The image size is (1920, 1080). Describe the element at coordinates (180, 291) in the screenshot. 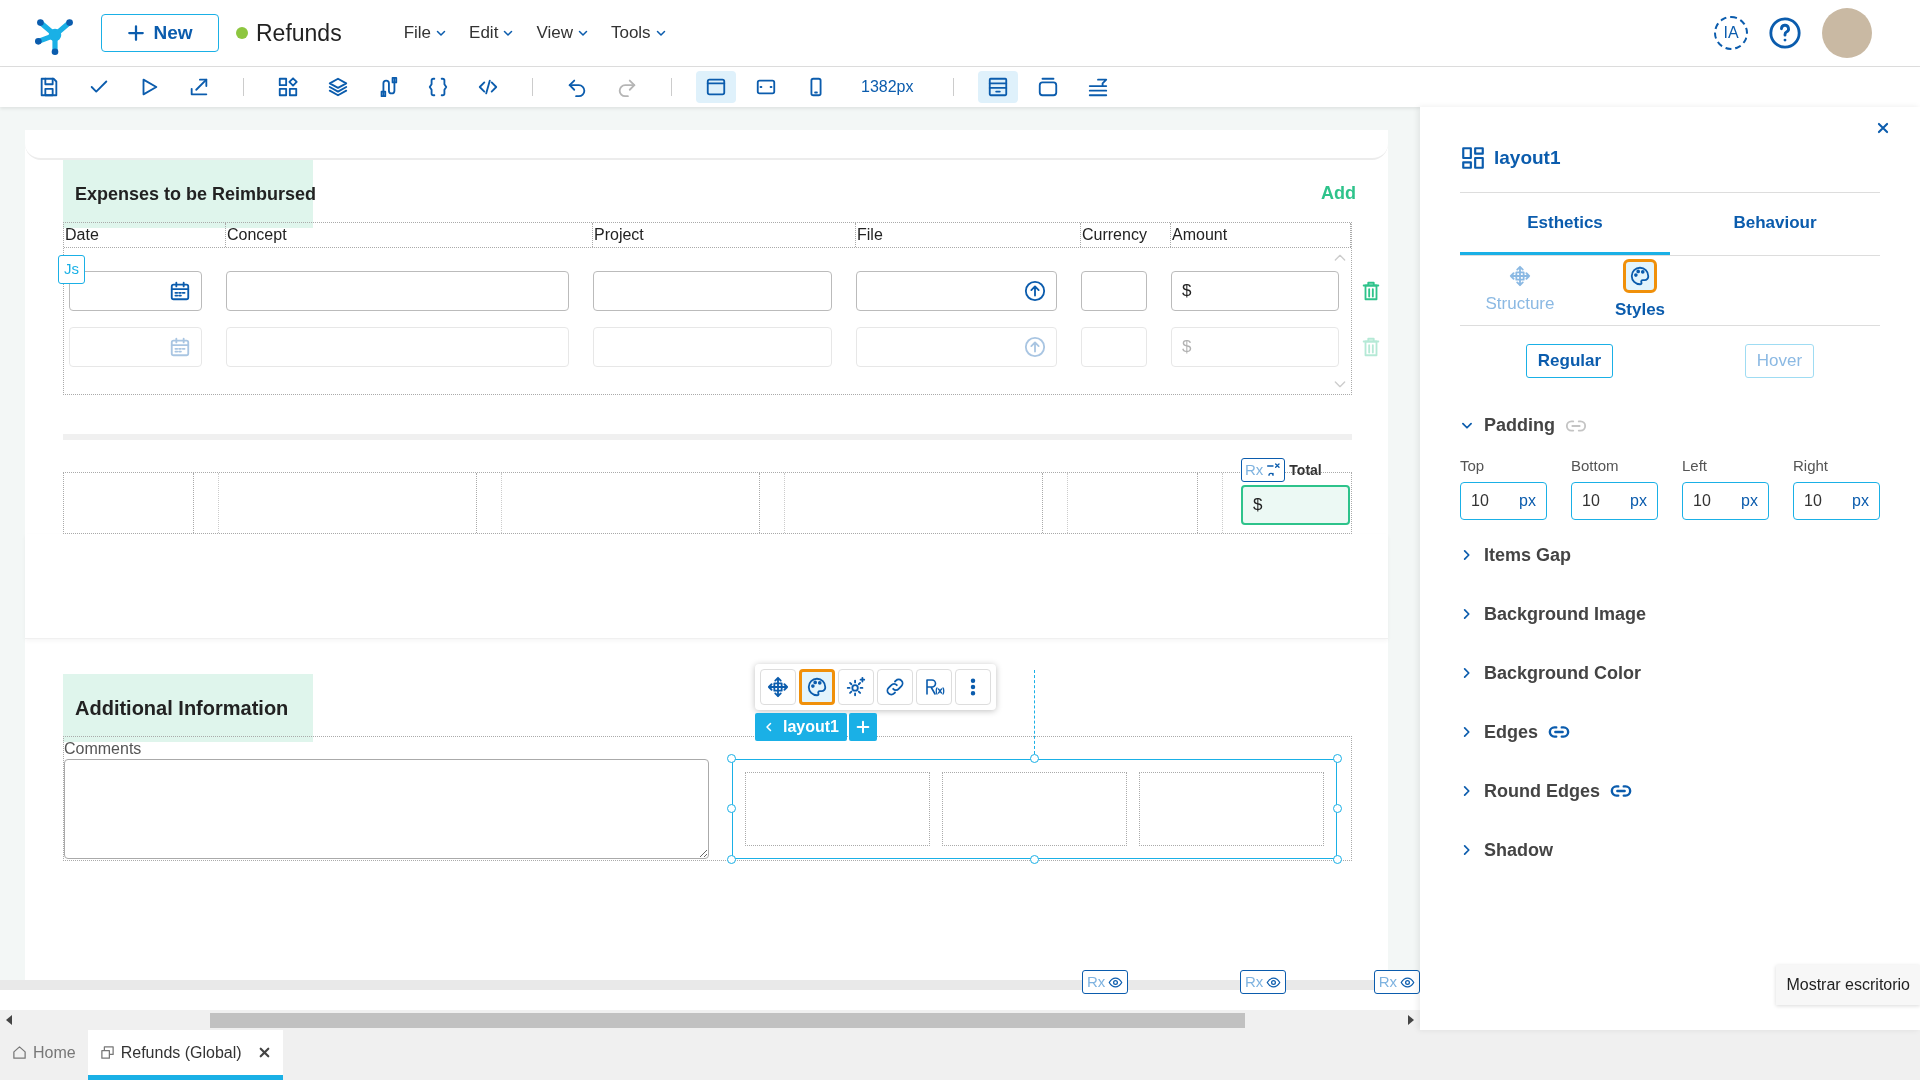

I see `calendar-icon` at that location.